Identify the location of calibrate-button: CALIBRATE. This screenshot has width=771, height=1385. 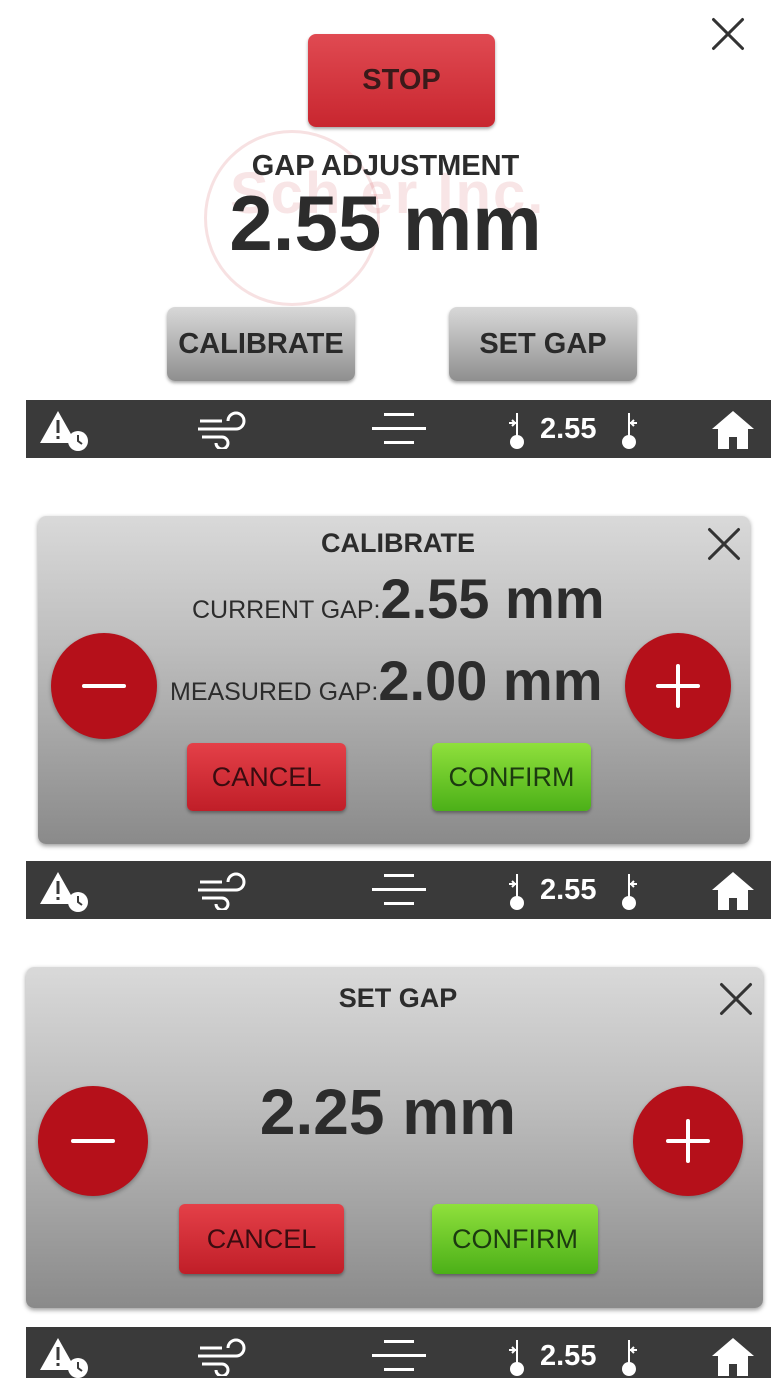
(261, 344).